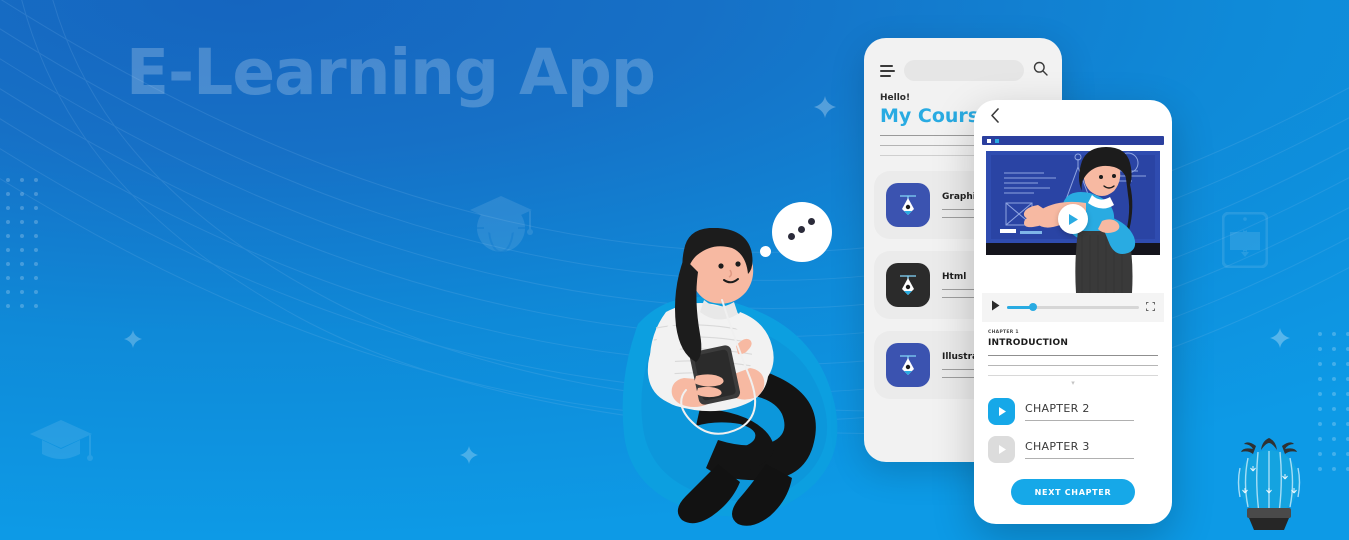 Image resolution: width=1349 pixels, height=540 pixels. Describe the element at coordinates (1073, 118) in the screenshot. I see `player-navbar` at that location.